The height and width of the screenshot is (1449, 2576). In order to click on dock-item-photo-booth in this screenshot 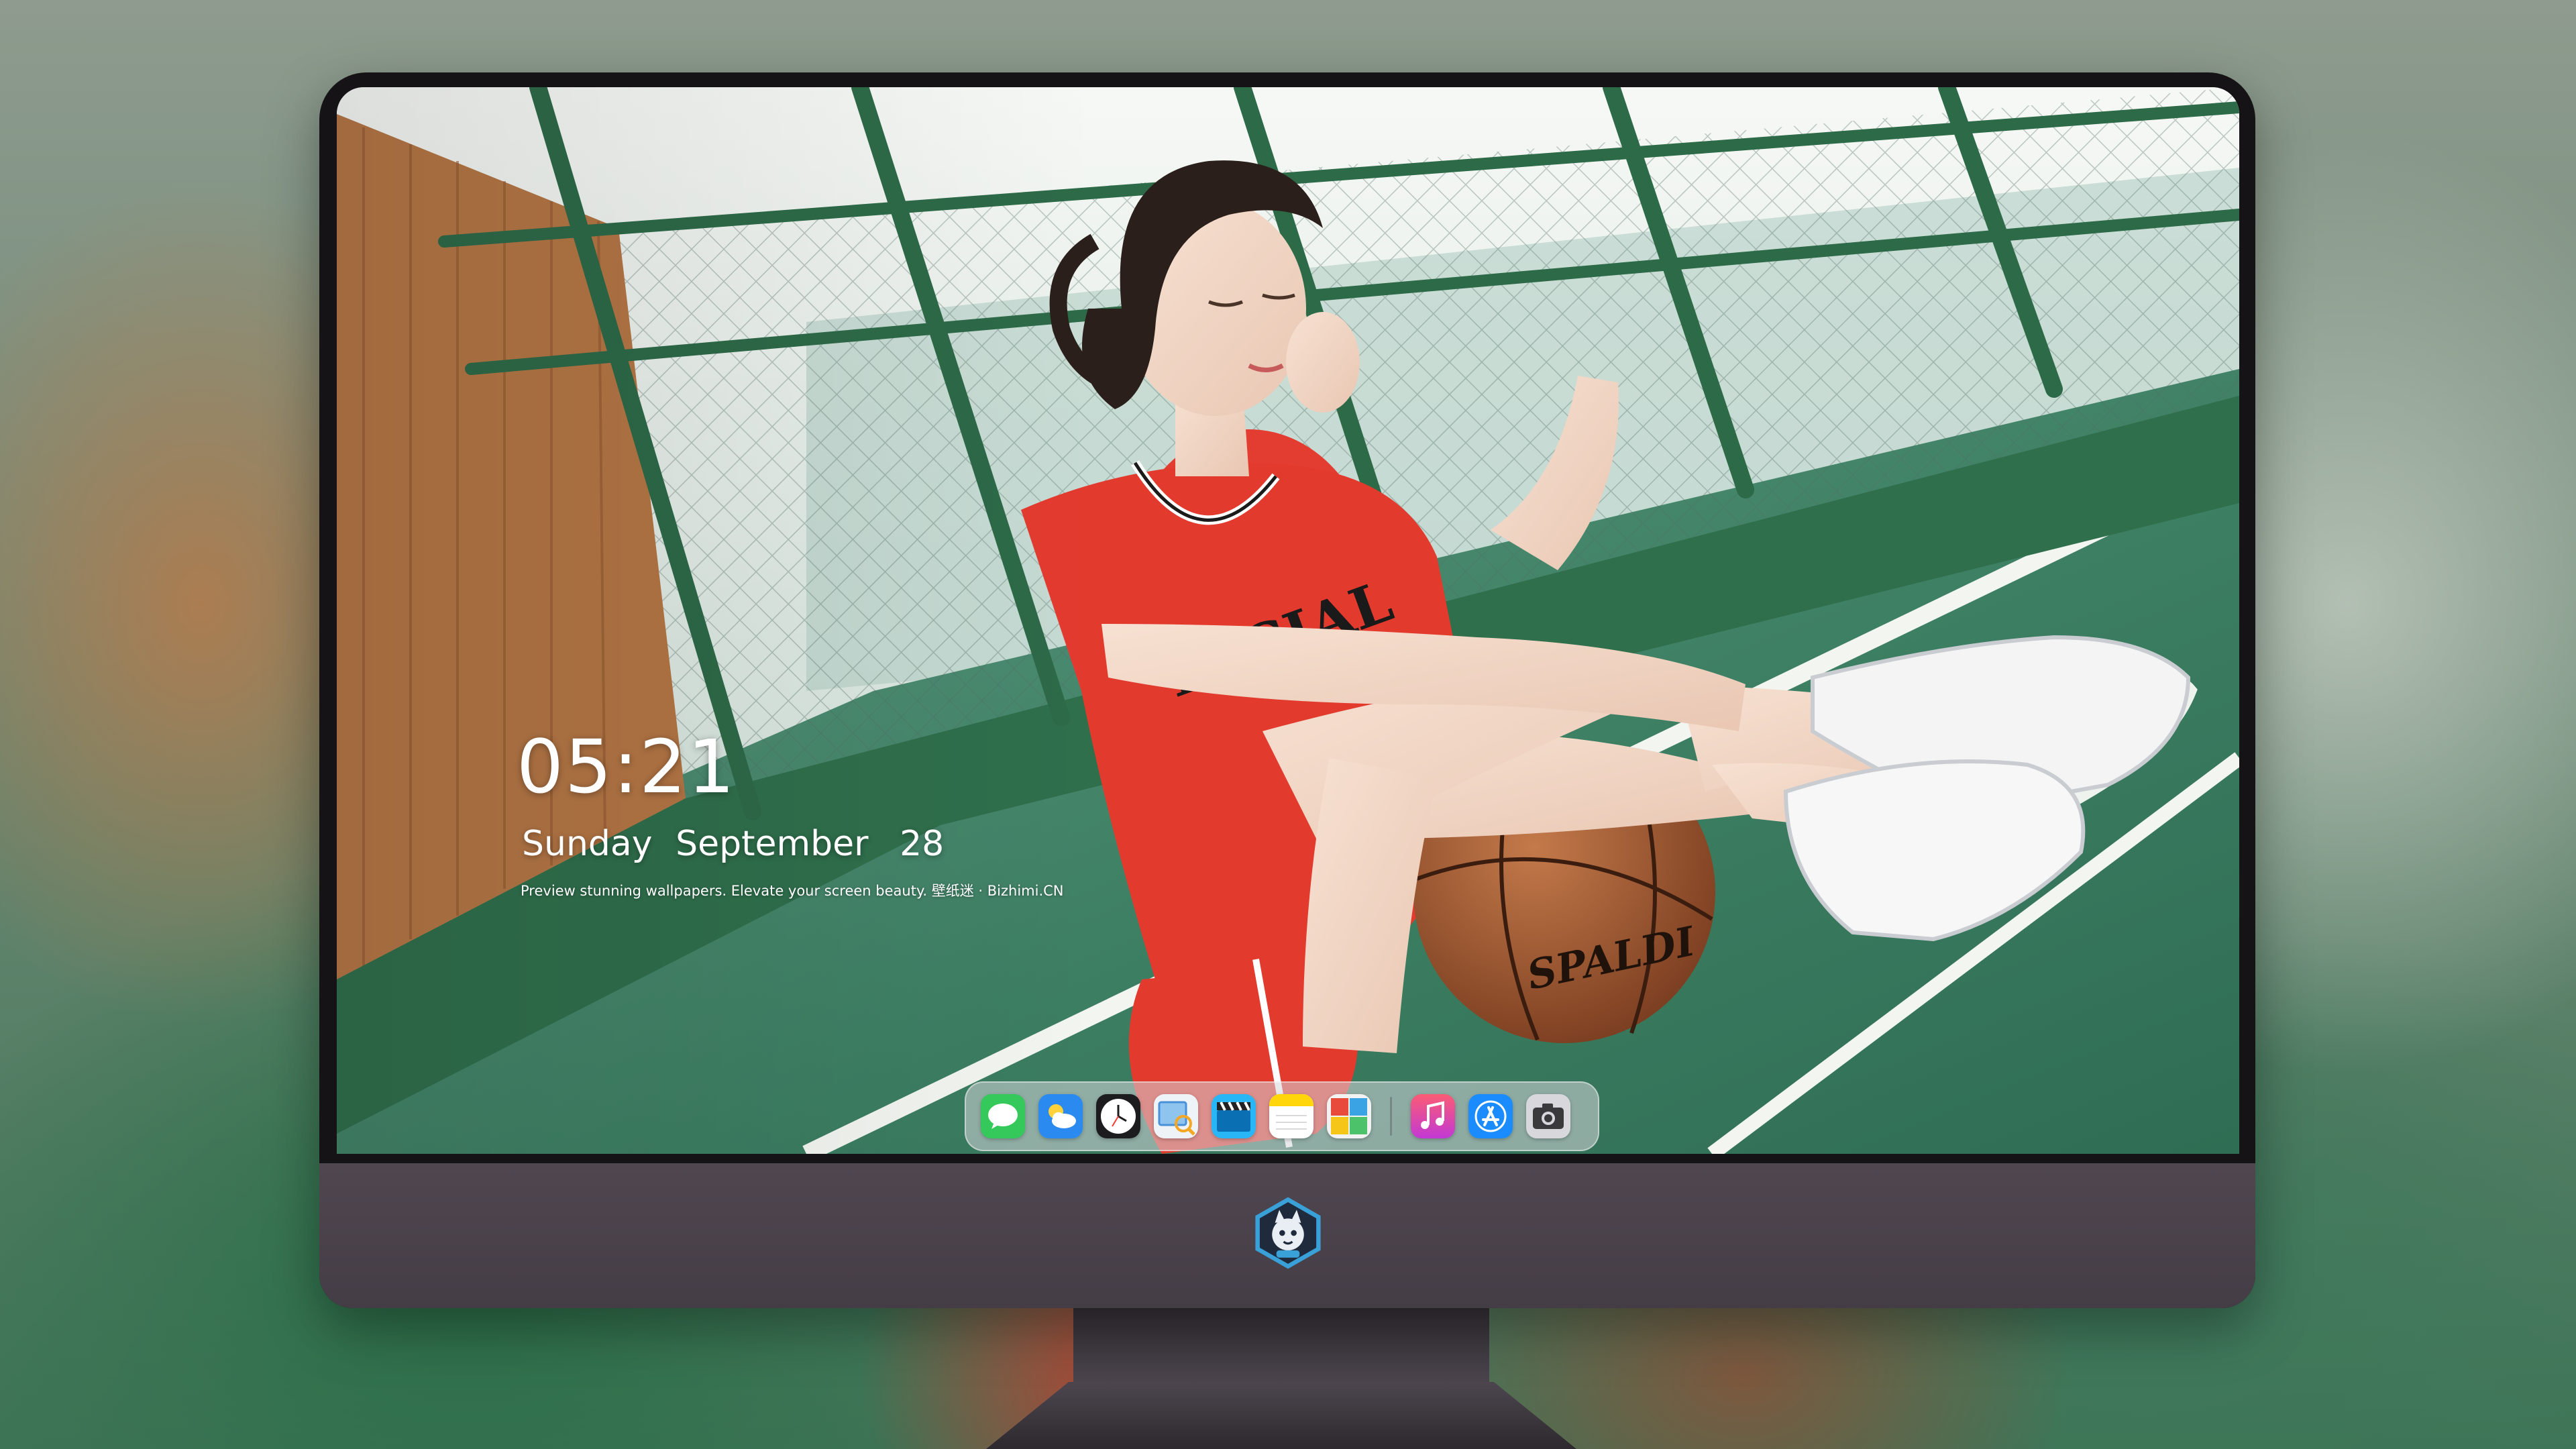, I will do `click(1349, 1116)`.